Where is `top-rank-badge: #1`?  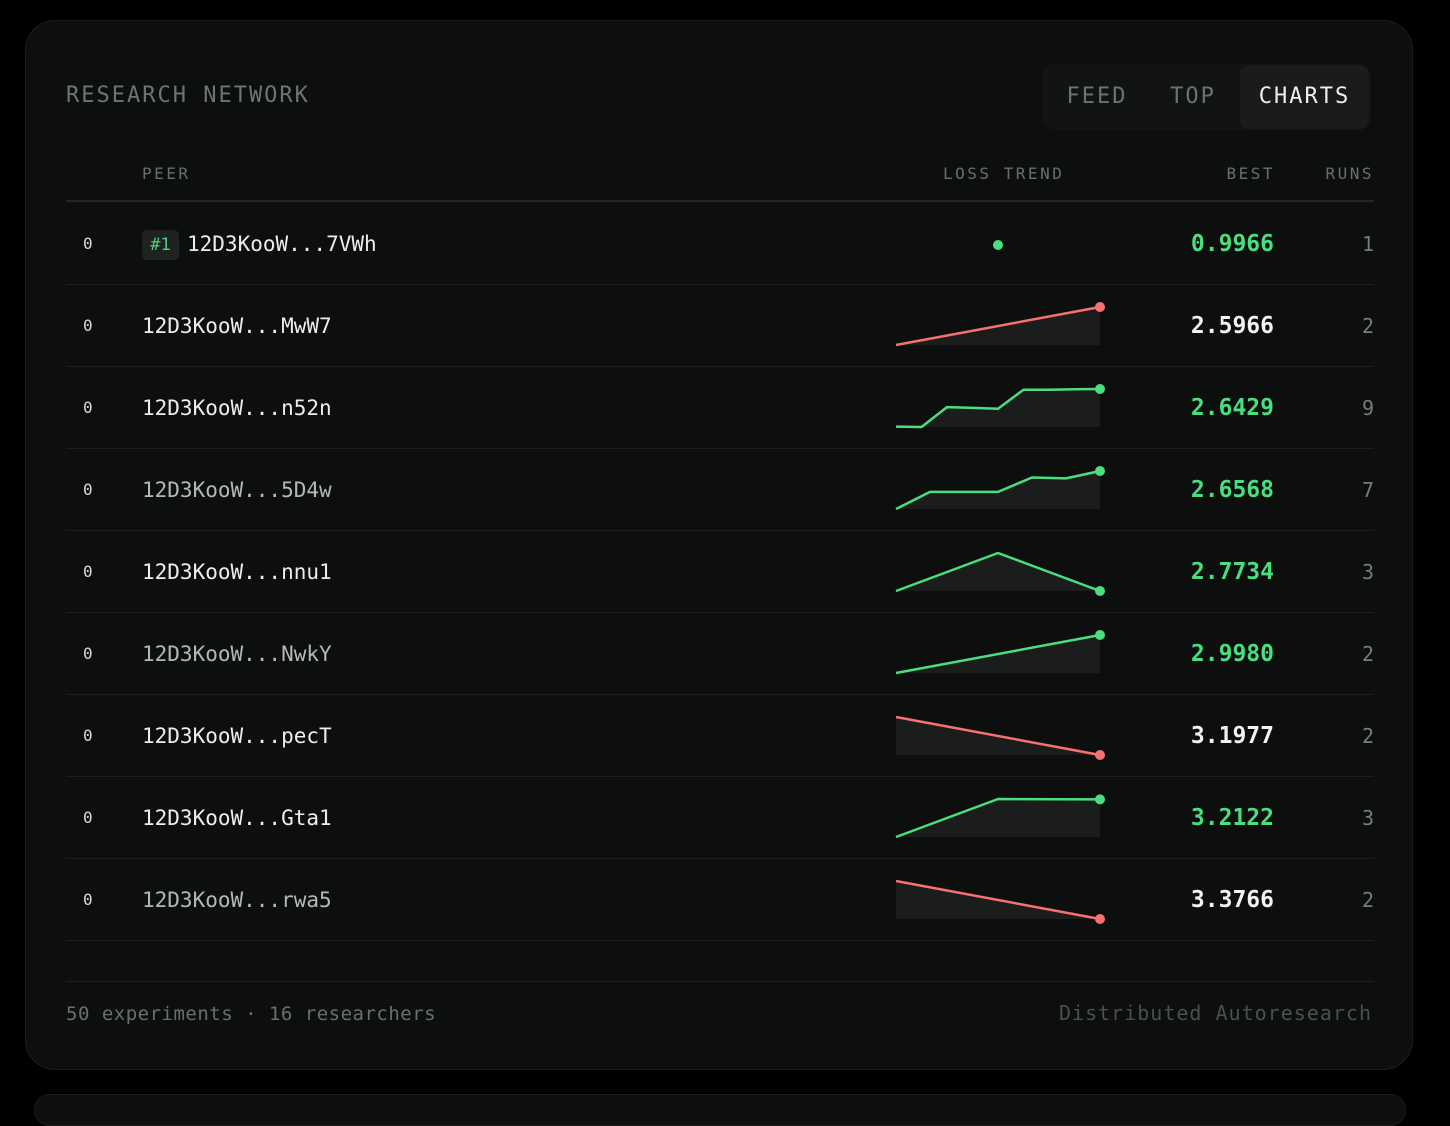 top-rank-badge: #1 is located at coordinates (160, 245).